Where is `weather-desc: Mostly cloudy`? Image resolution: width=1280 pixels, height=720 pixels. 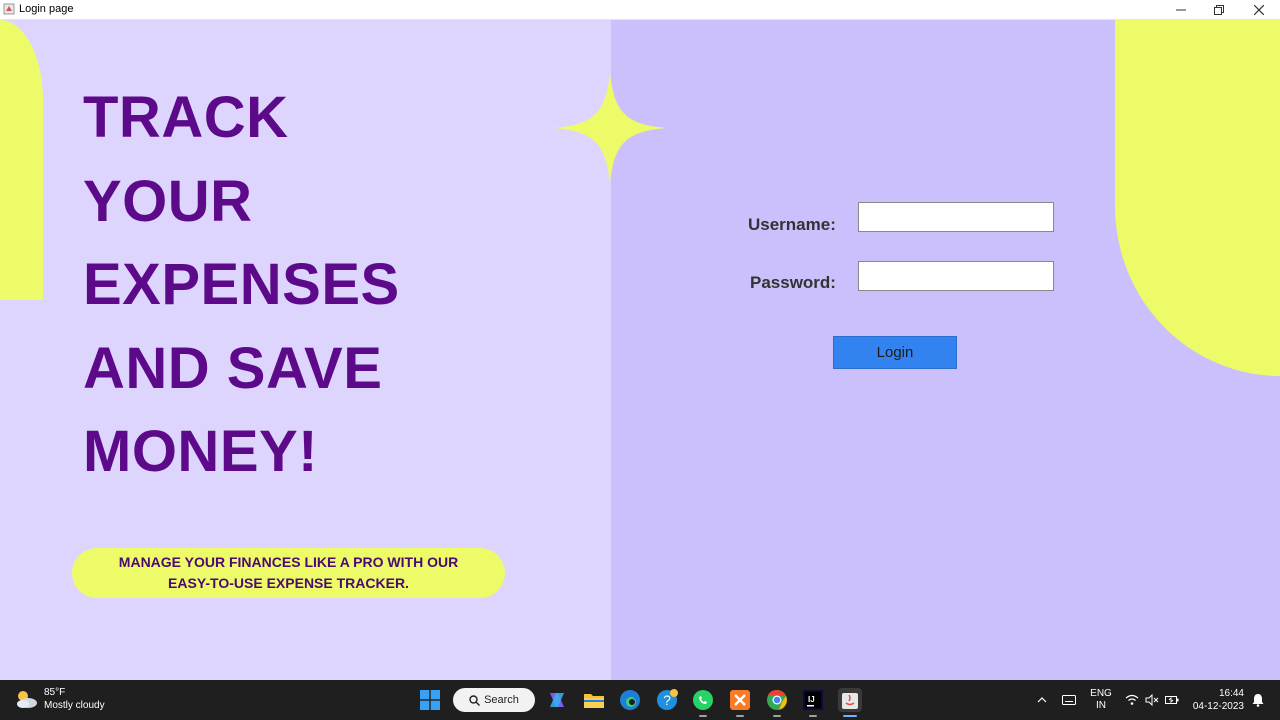
weather-desc: Mostly cloudy is located at coordinates (74, 705).